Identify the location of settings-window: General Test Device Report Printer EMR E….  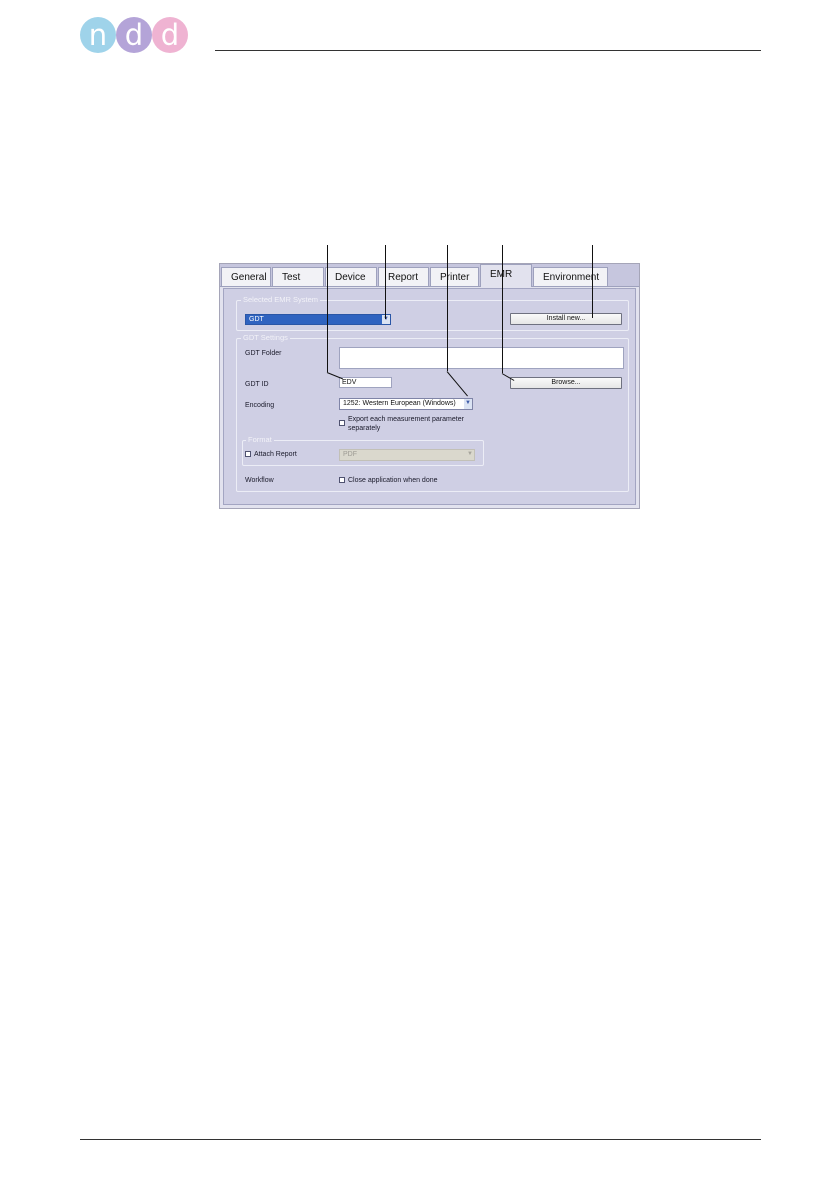
(429, 386).